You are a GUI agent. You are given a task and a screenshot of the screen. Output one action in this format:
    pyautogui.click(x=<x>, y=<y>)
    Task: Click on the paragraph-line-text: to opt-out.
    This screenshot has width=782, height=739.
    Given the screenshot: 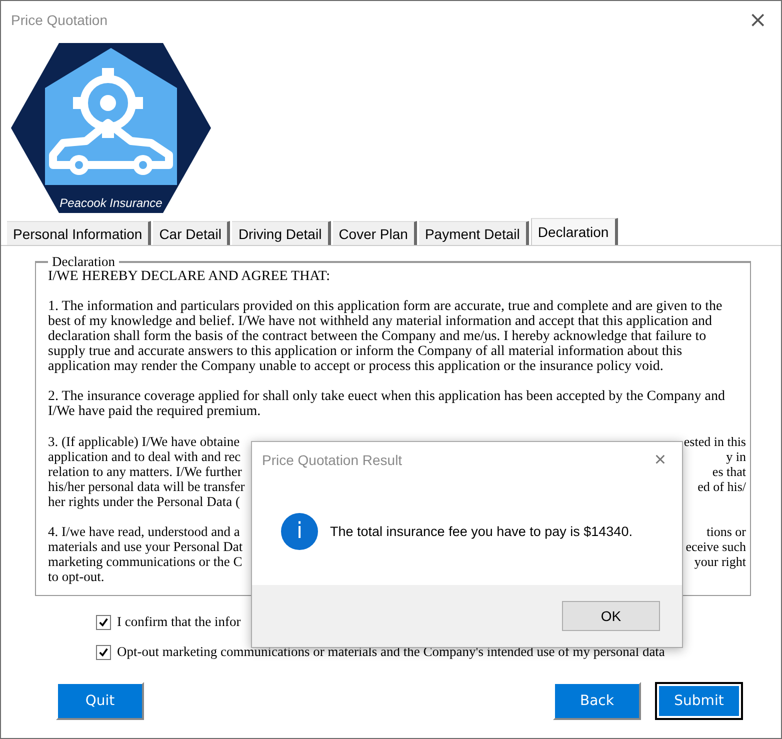 What is the action you would take?
    pyautogui.click(x=76, y=576)
    